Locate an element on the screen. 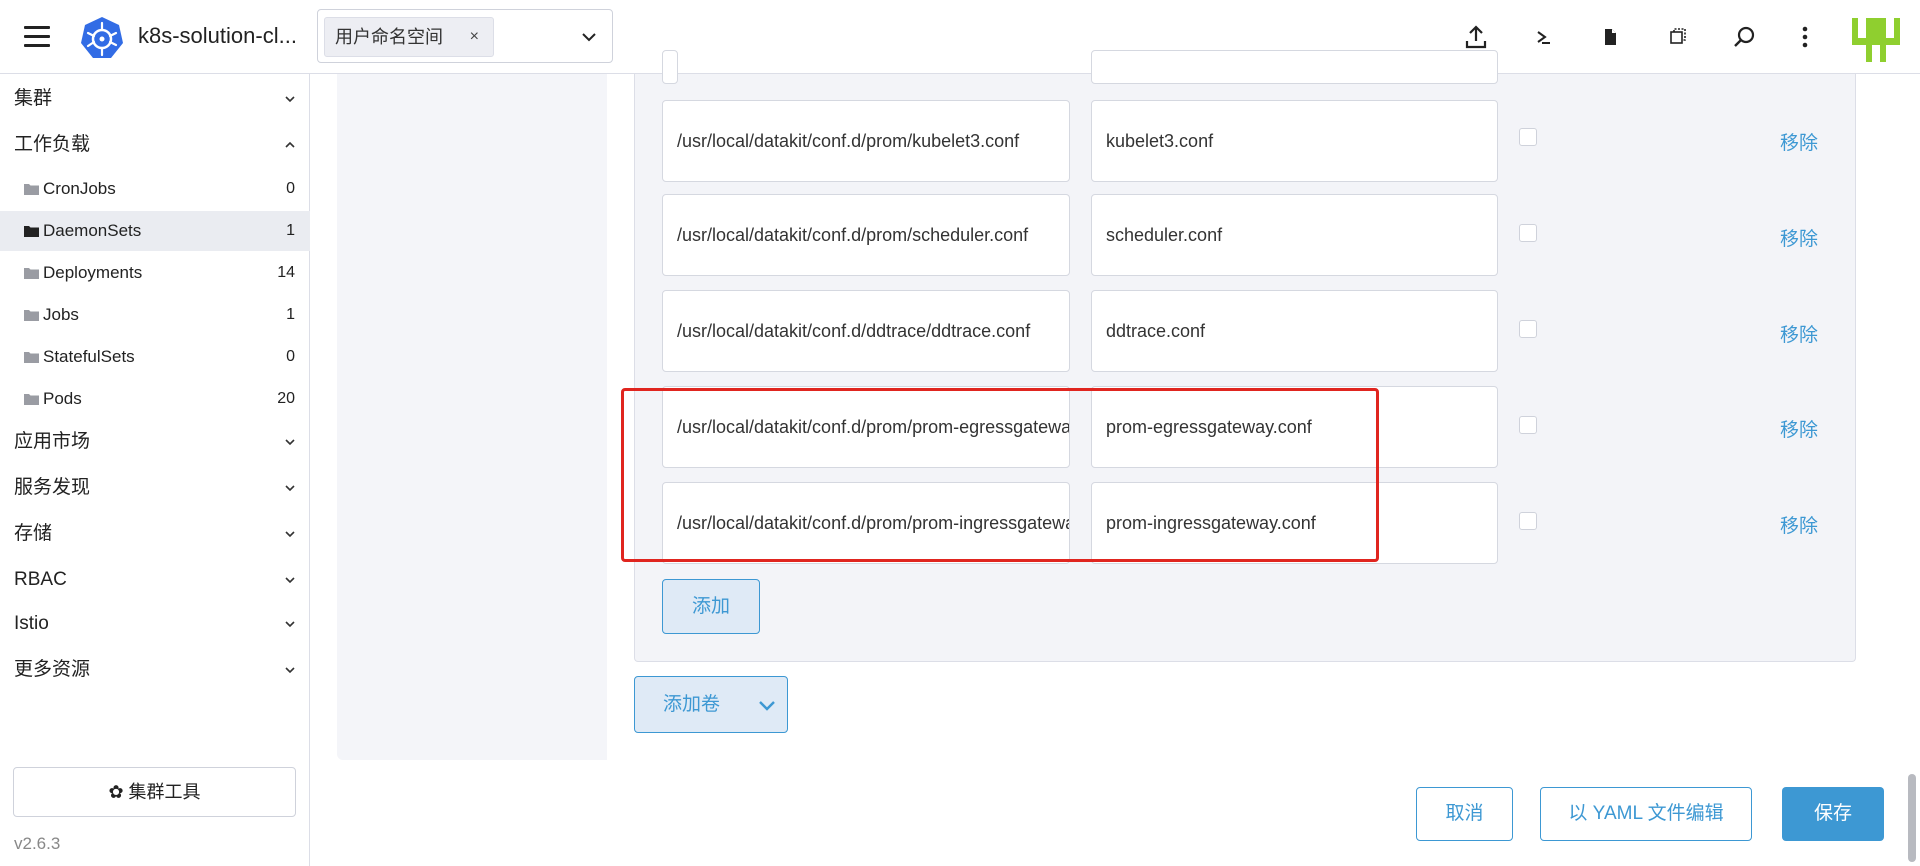 The image size is (1920, 866). key-input: scheduler.conf is located at coordinates (1294, 235).